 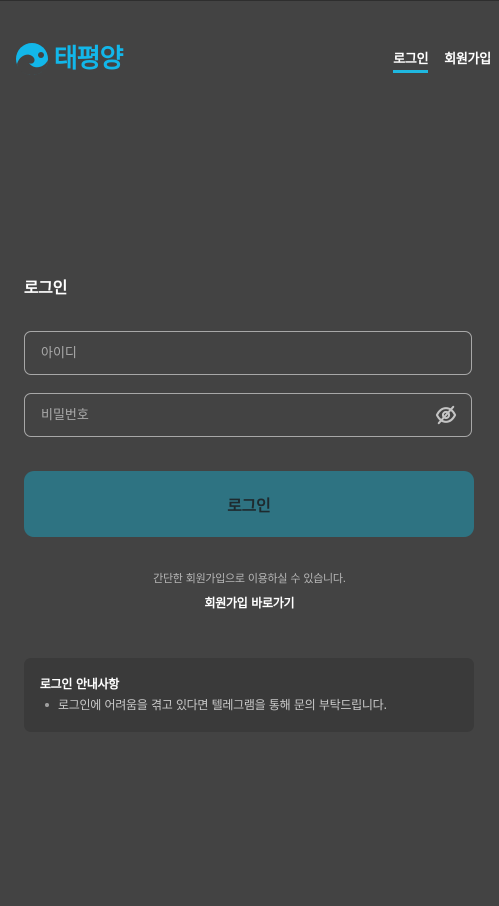 What do you see at coordinates (249, 578) in the screenshot?
I see `signup-hint: 간단한 회원가입으로 이용하실 수 있습니다.` at bounding box center [249, 578].